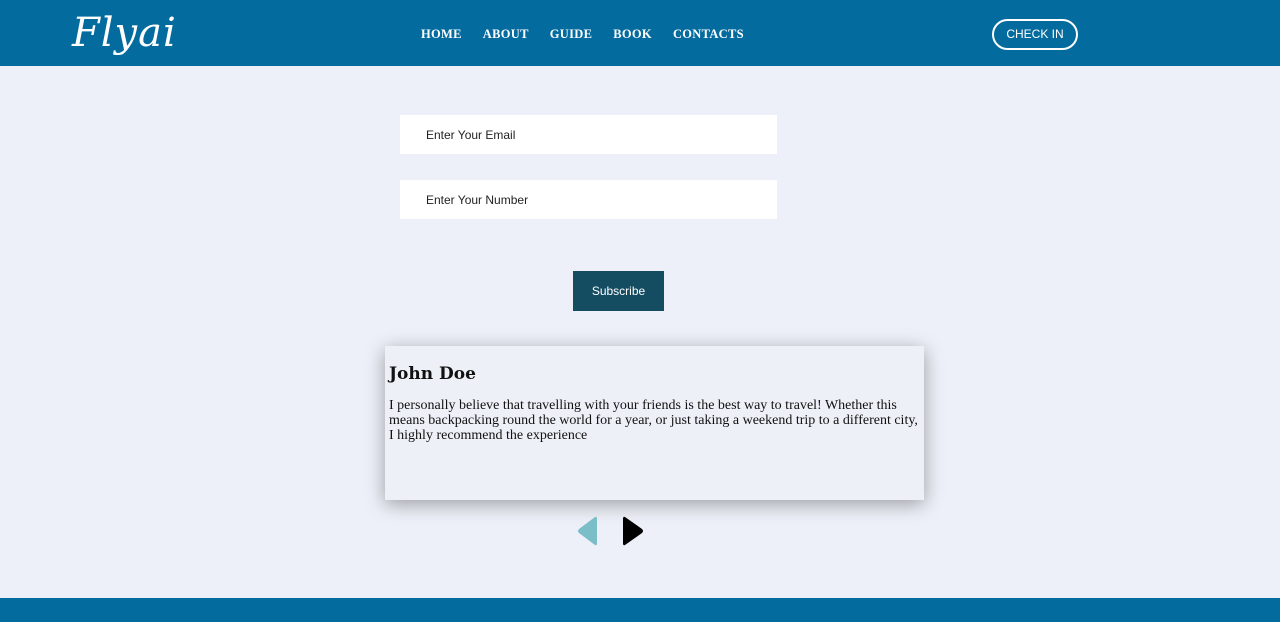 Image resolution: width=1280 pixels, height=622 pixels. Describe the element at coordinates (618, 291) in the screenshot. I see `subscribe-button: Subscribe` at that location.